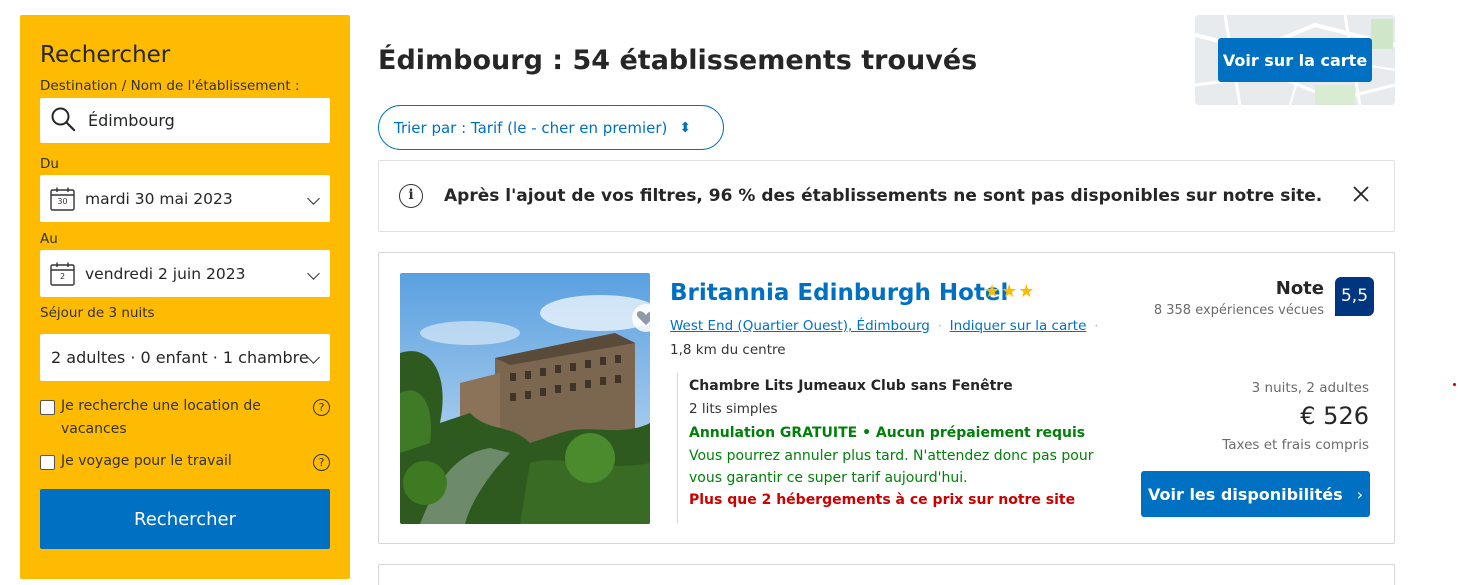 The image size is (1458, 585). Describe the element at coordinates (49, 239) in the screenshot. I see `checkout-label: Au` at that location.